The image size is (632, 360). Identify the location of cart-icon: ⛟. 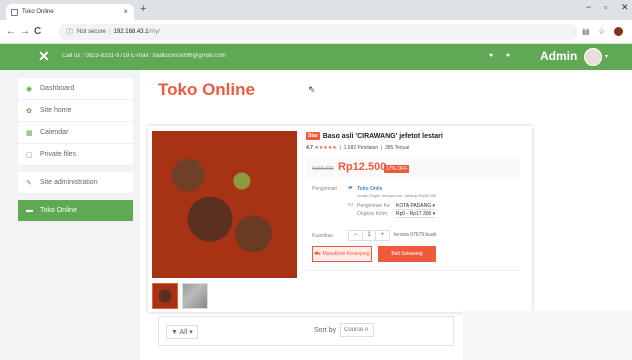
(317, 253).